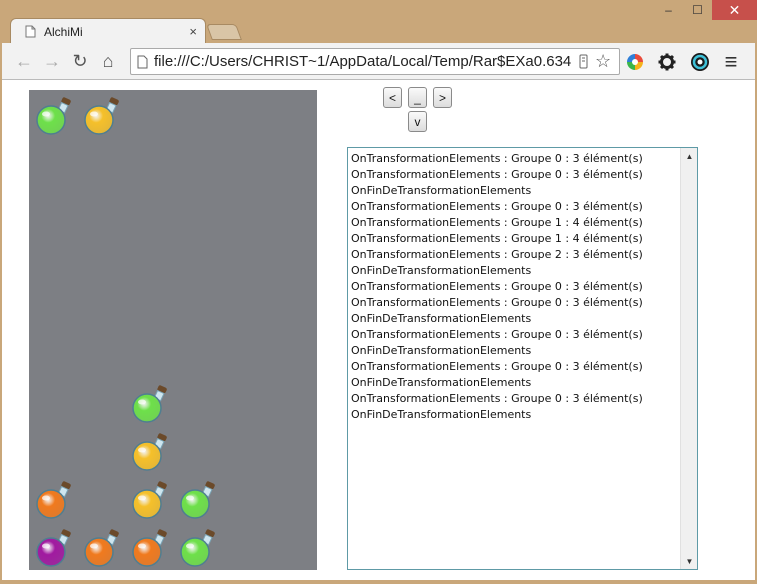  I want to click on maximize-button: ☐, so click(697, 10).